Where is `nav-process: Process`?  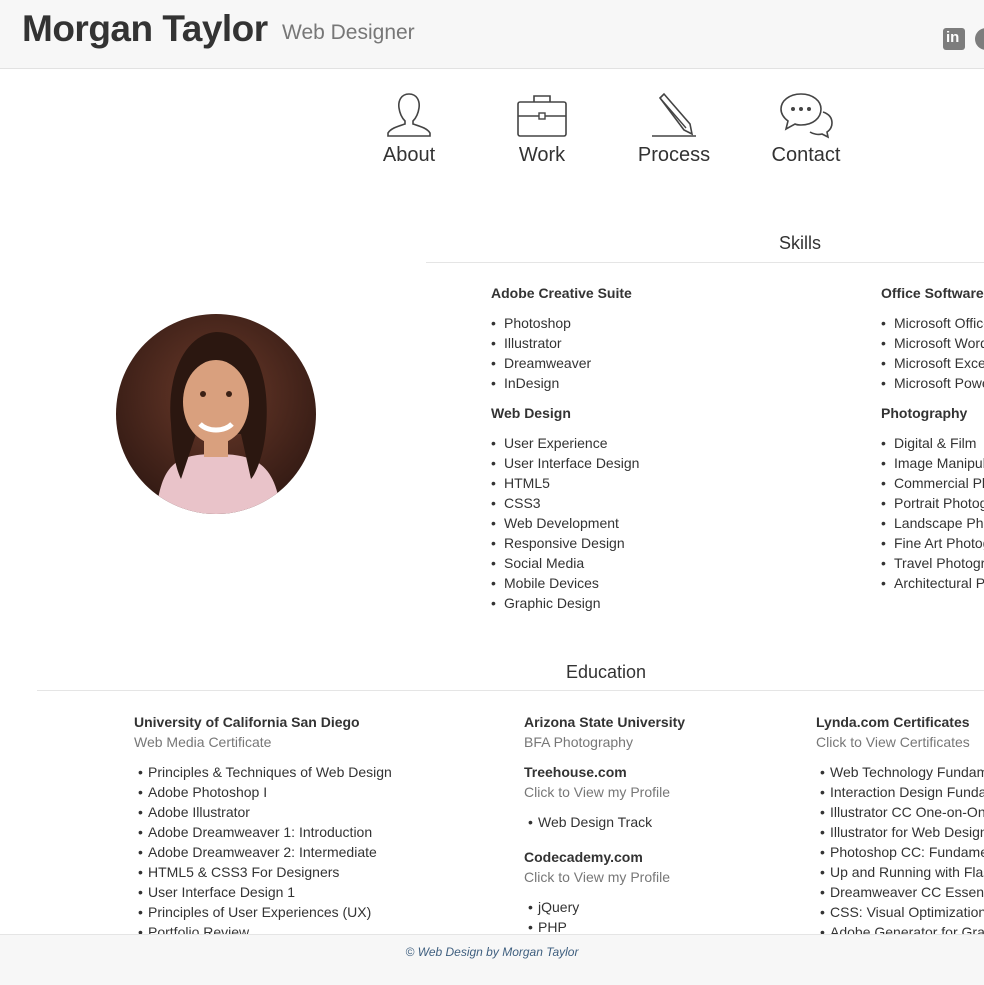 nav-process: Process is located at coordinates (674, 128).